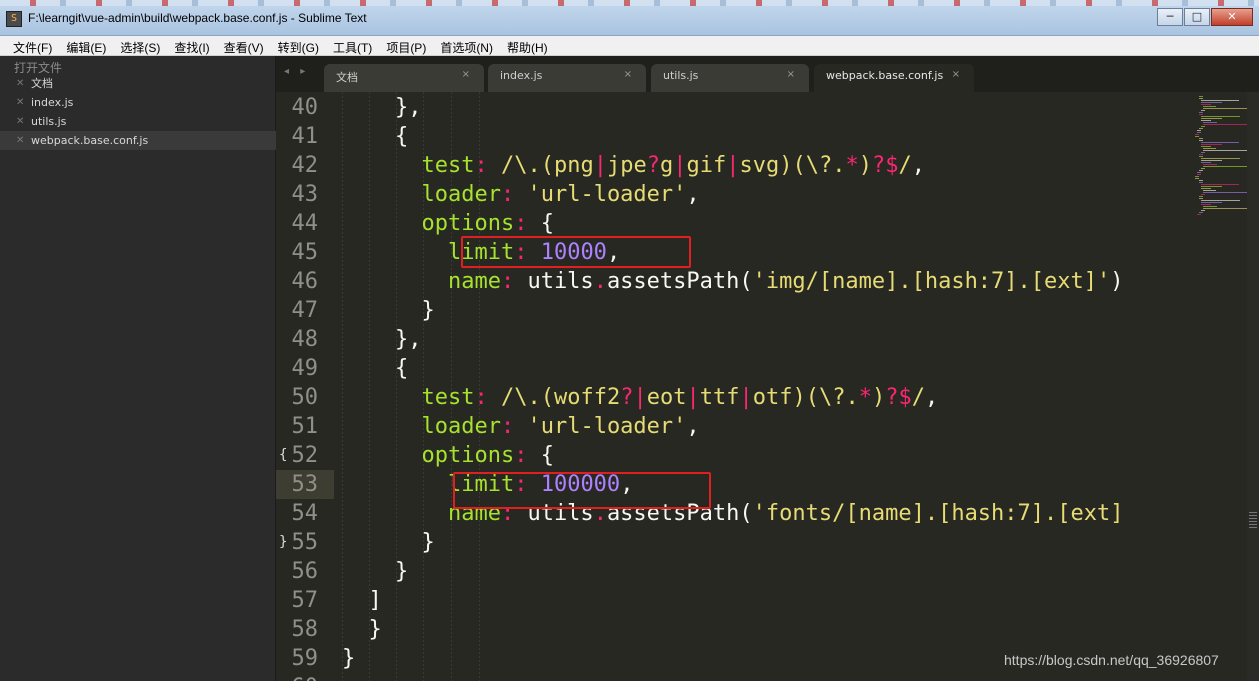 This screenshot has width=1259, height=681. I want to click on line-number: 45, so click(305, 252).